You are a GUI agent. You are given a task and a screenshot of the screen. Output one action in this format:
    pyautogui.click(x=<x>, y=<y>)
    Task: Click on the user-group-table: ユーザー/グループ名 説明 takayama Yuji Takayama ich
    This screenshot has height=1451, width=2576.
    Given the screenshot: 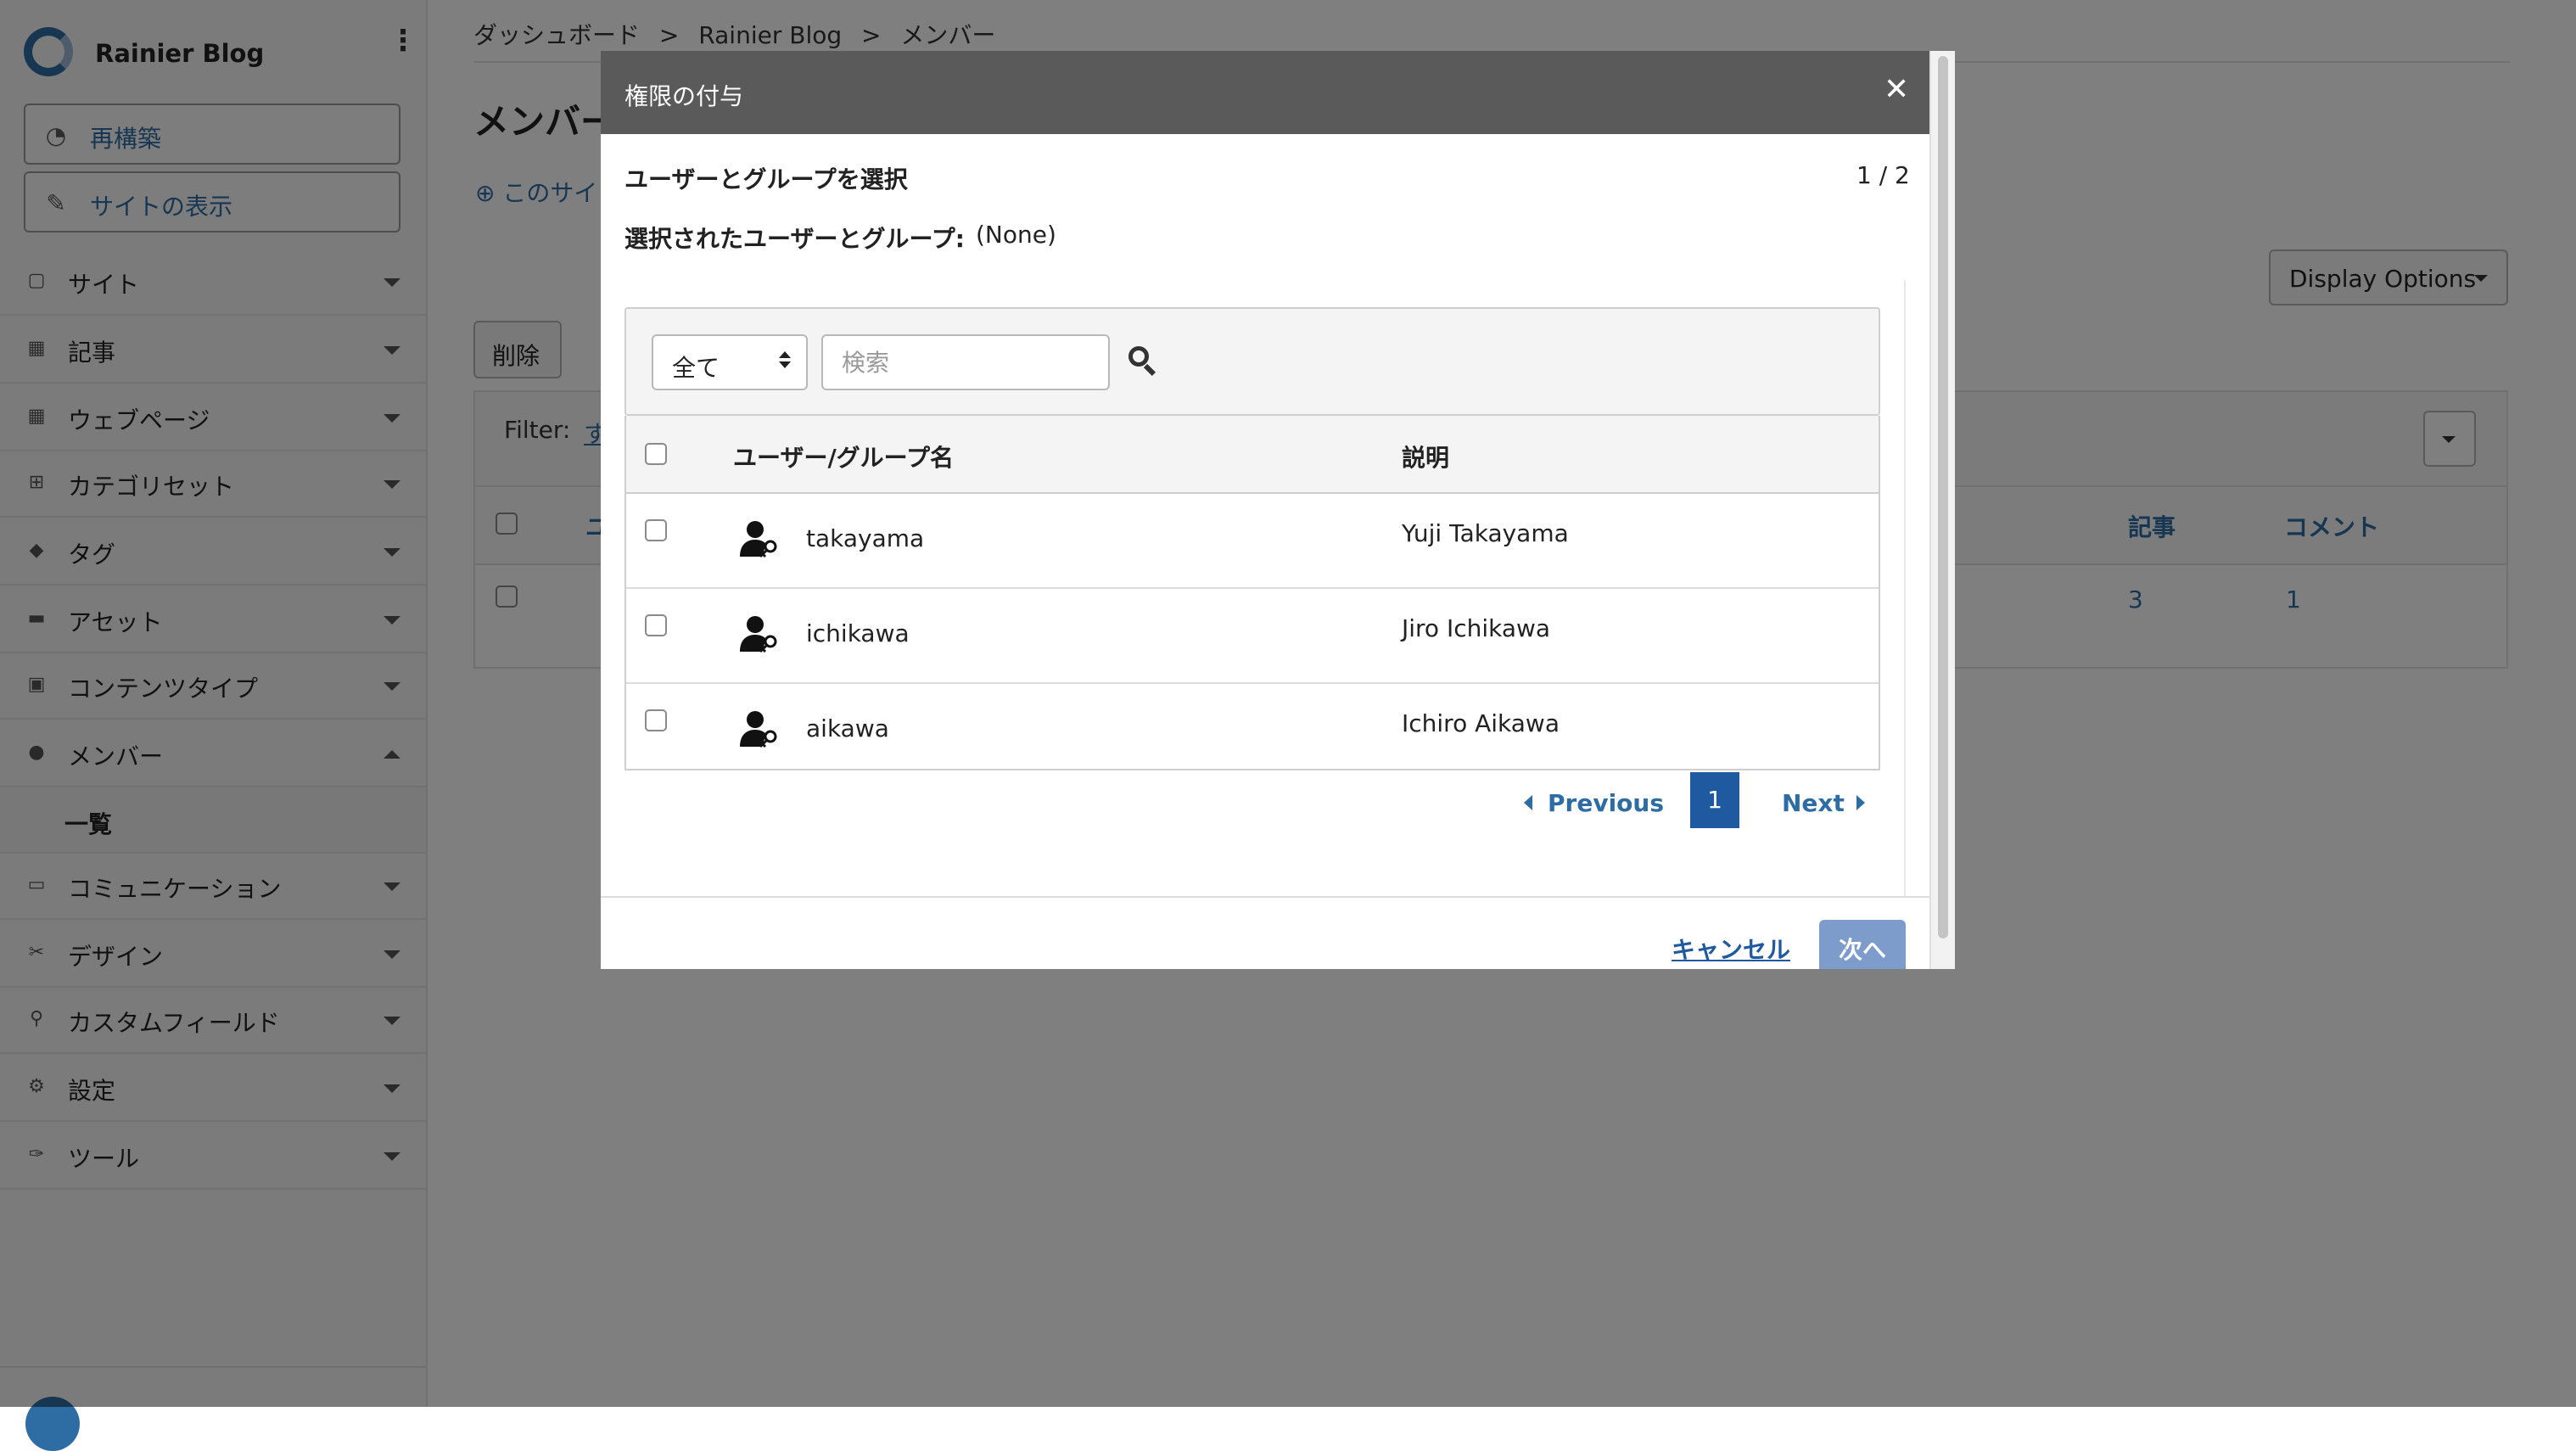 What is the action you would take?
    pyautogui.click(x=1252, y=593)
    